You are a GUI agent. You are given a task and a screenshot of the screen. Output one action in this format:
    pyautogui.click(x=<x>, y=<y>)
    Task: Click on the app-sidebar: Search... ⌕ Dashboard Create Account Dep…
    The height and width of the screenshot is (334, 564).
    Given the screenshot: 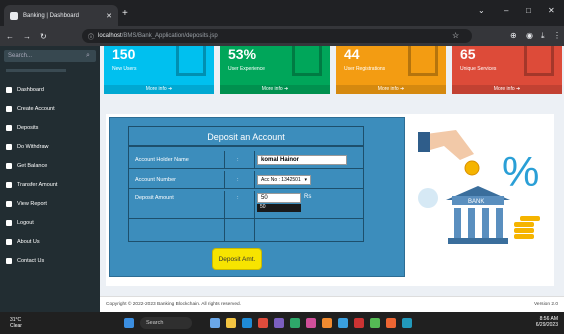 What is the action you would take?
    pyautogui.click(x=50, y=179)
    